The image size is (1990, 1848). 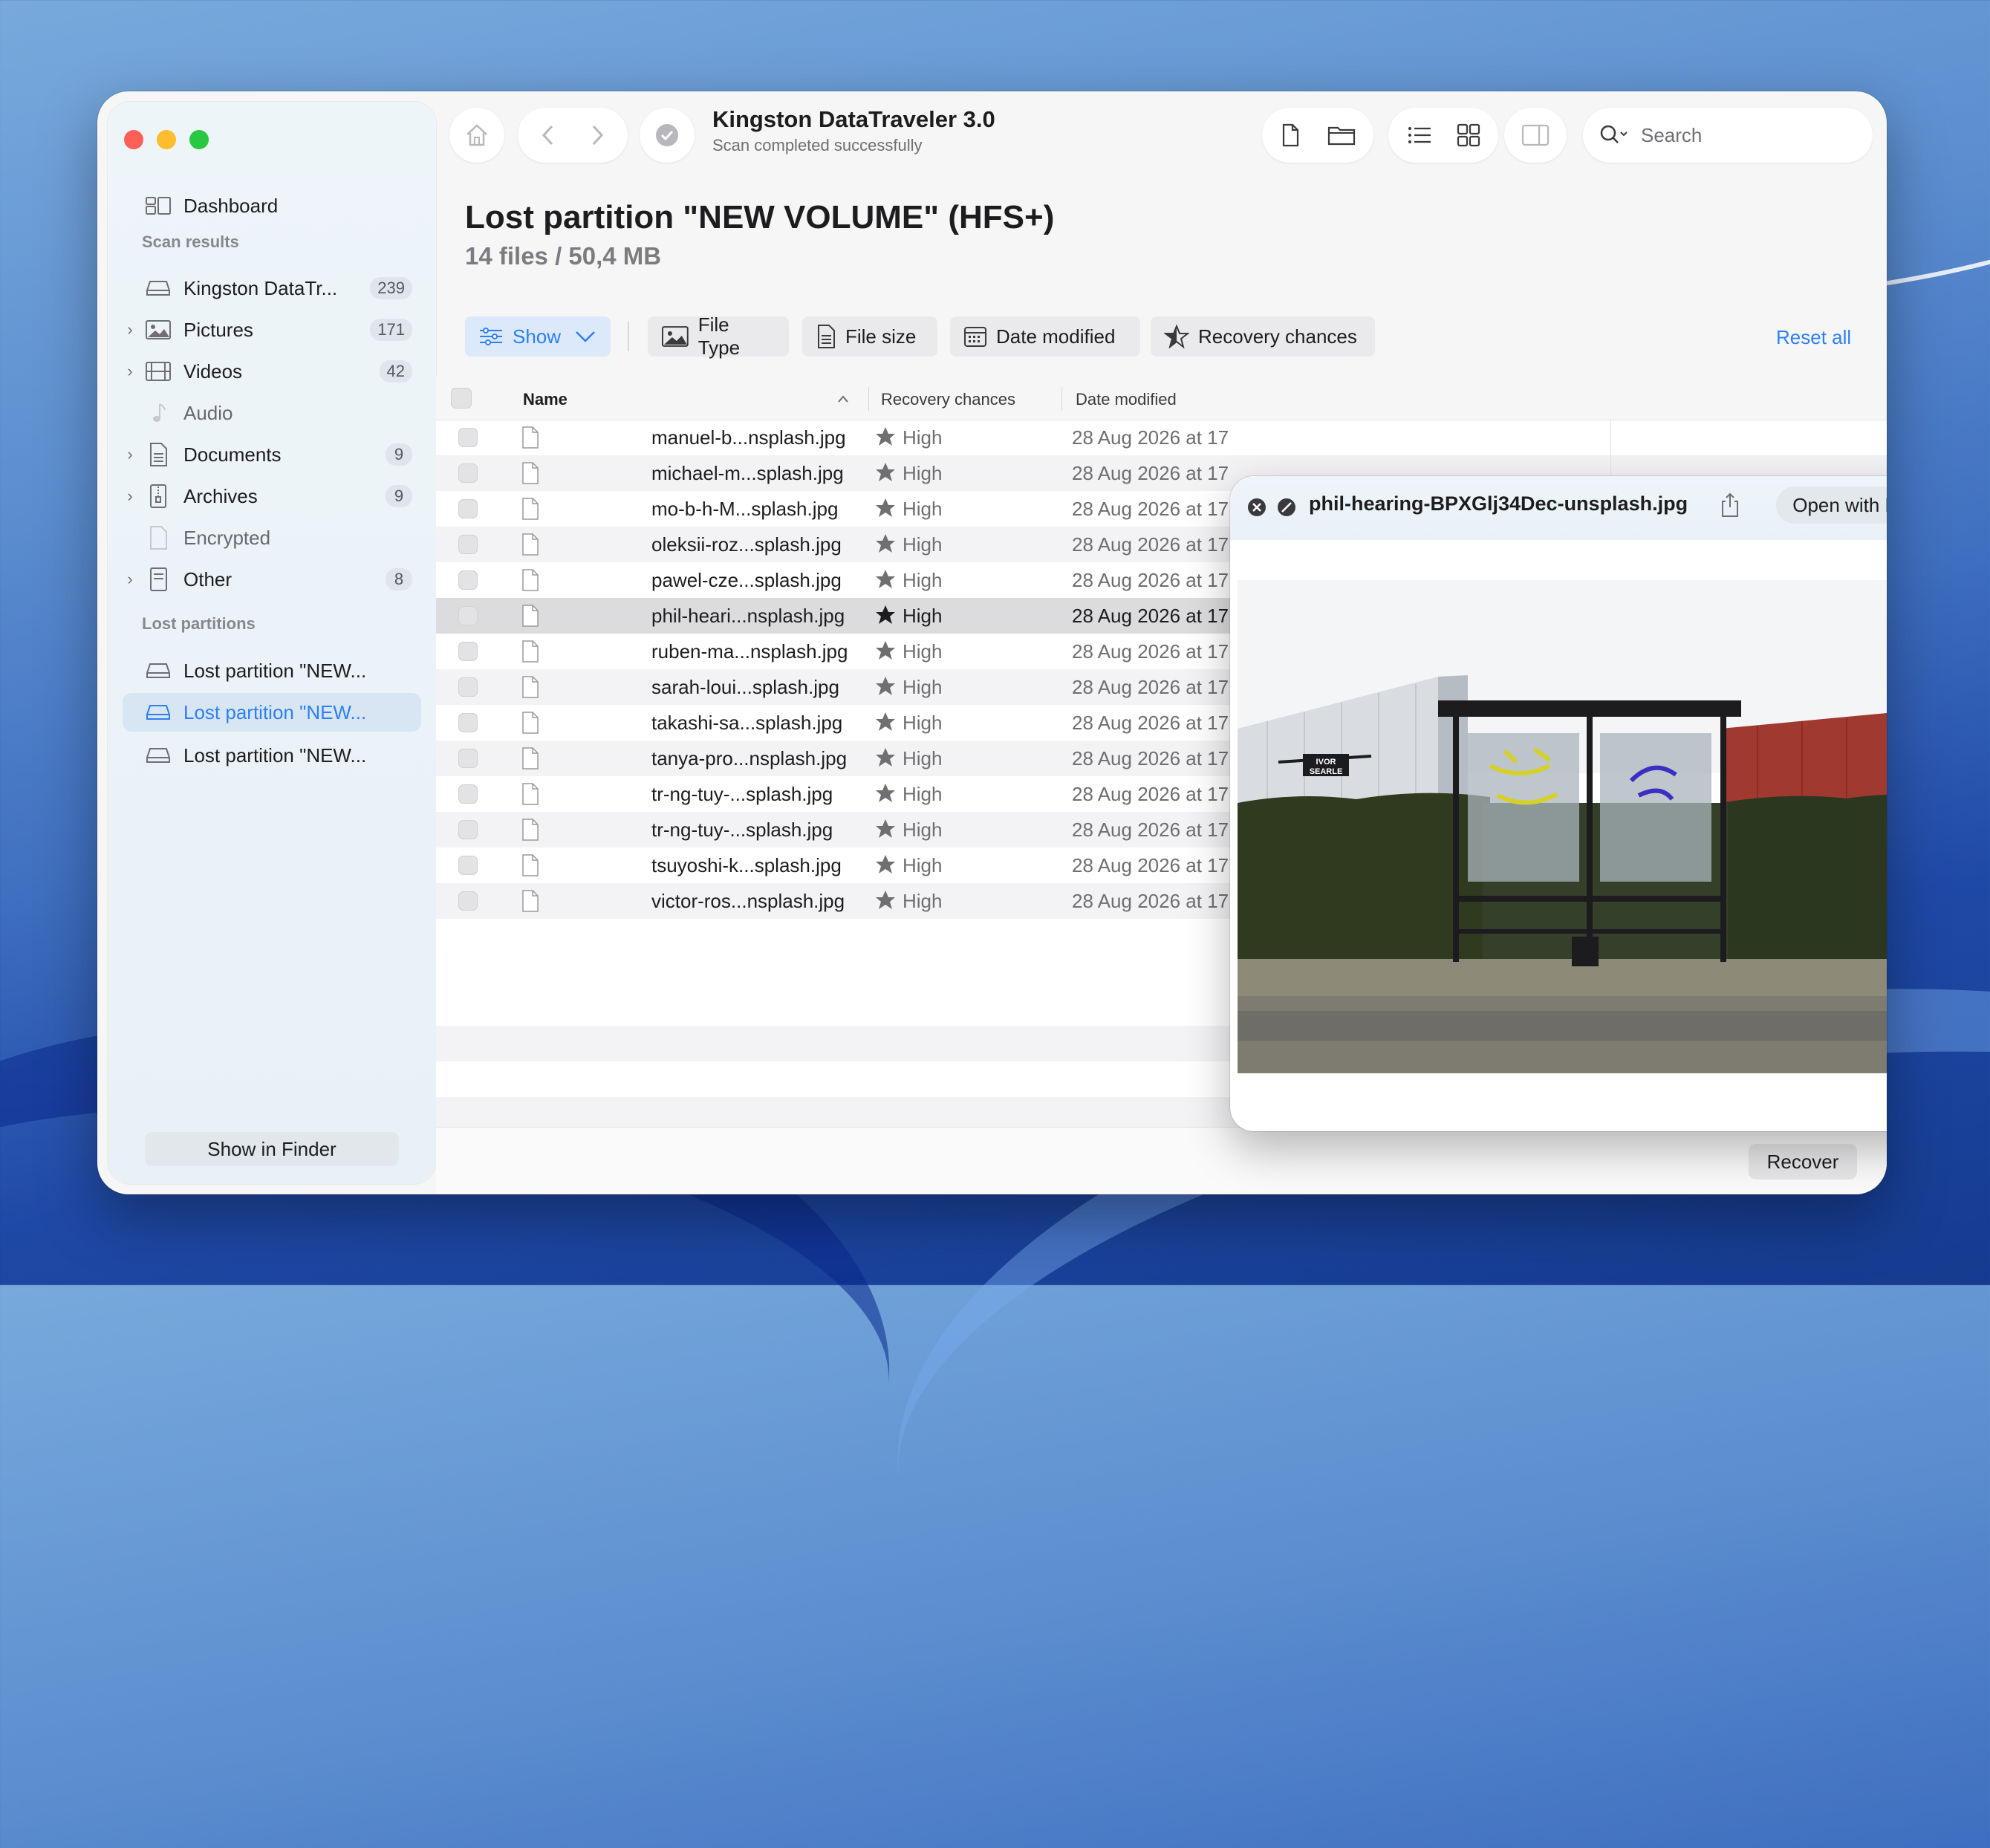 I want to click on sidebar-item-documents: › Documents 9, so click(x=272, y=454).